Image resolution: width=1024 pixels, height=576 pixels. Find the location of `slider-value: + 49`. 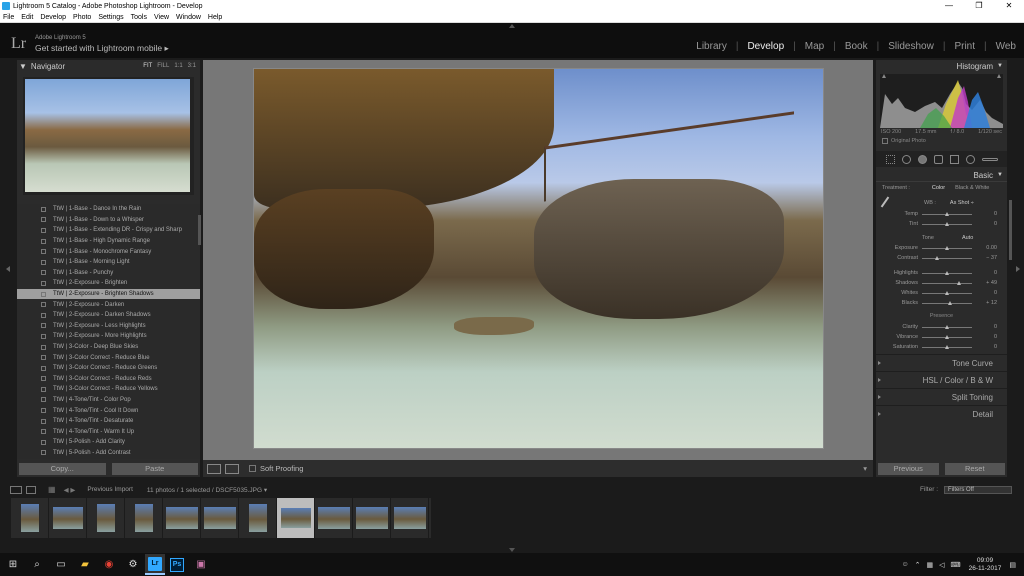

slider-value: + 49 is located at coordinates (996, 283).